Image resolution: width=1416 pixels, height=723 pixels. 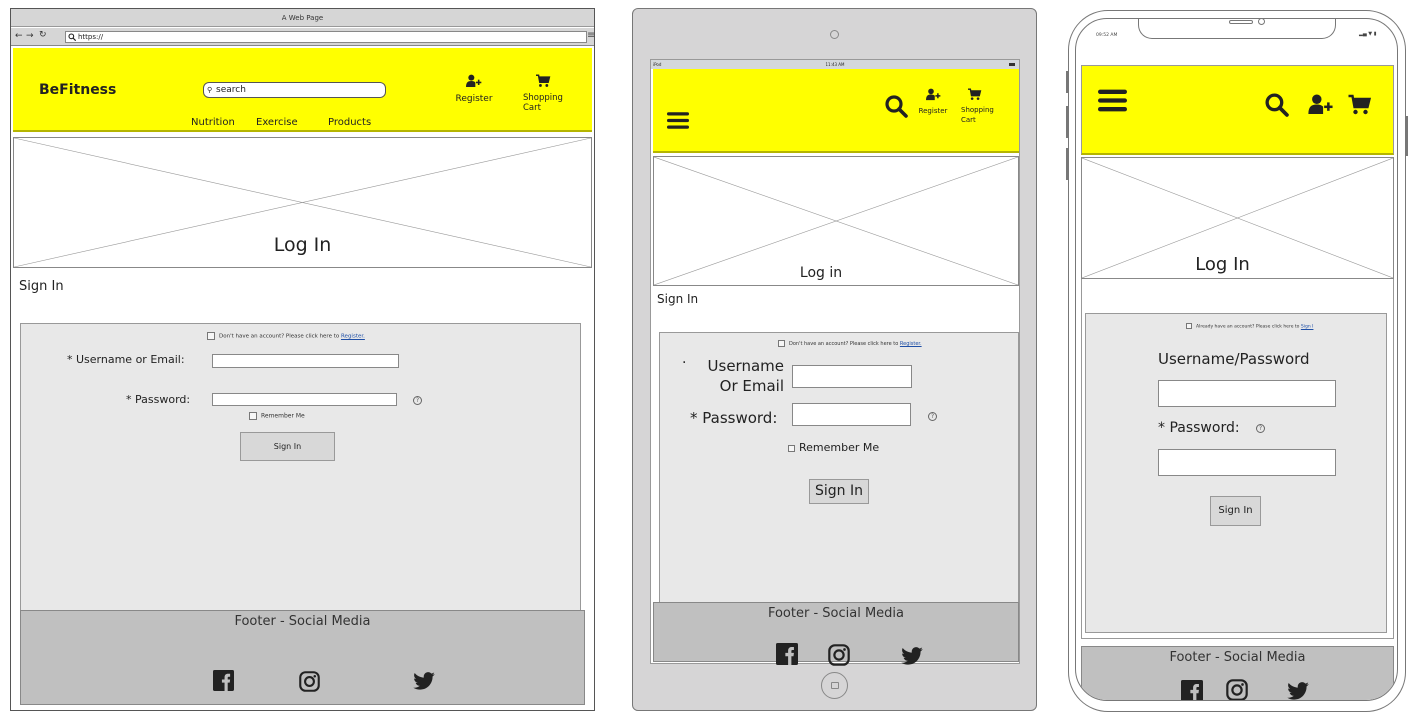 What do you see at coordinates (933, 94) in the screenshot?
I see `user-plus-icon` at bounding box center [933, 94].